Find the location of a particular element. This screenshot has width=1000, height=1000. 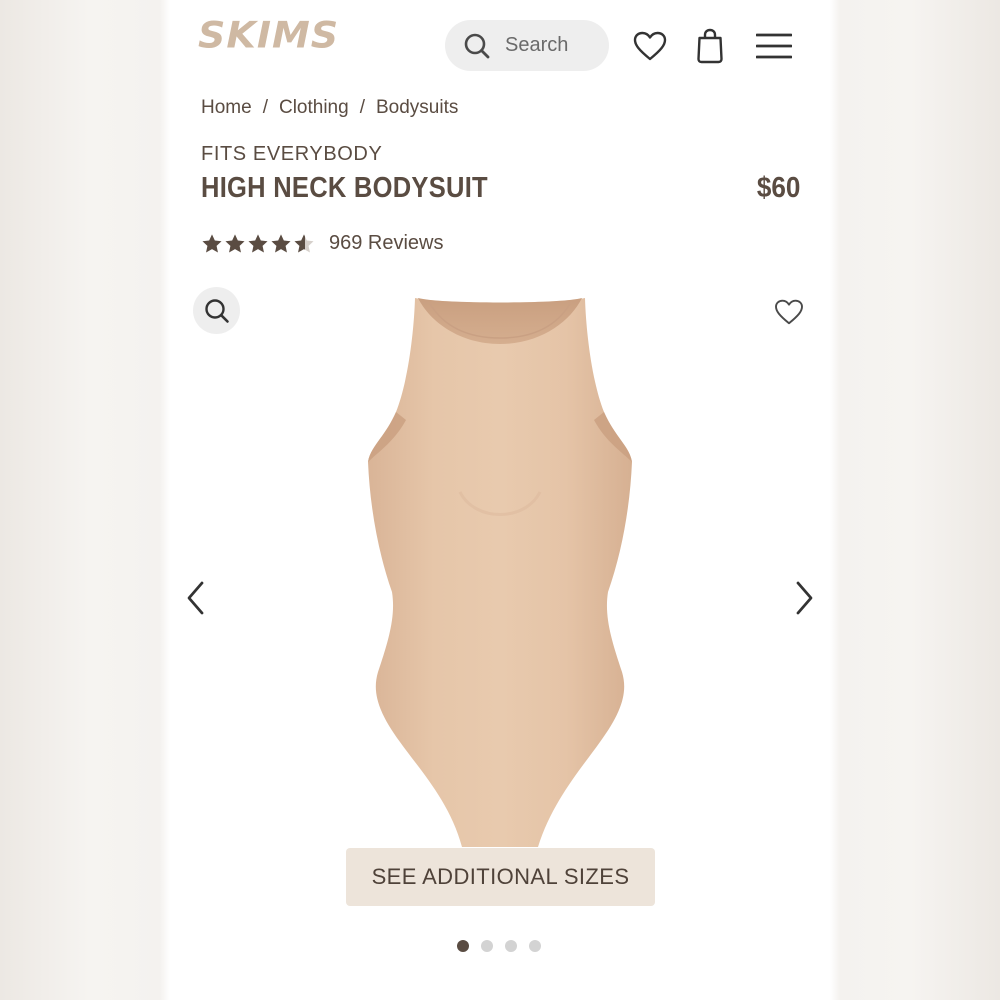

shopping-bag-icon is located at coordinates (710, 46).